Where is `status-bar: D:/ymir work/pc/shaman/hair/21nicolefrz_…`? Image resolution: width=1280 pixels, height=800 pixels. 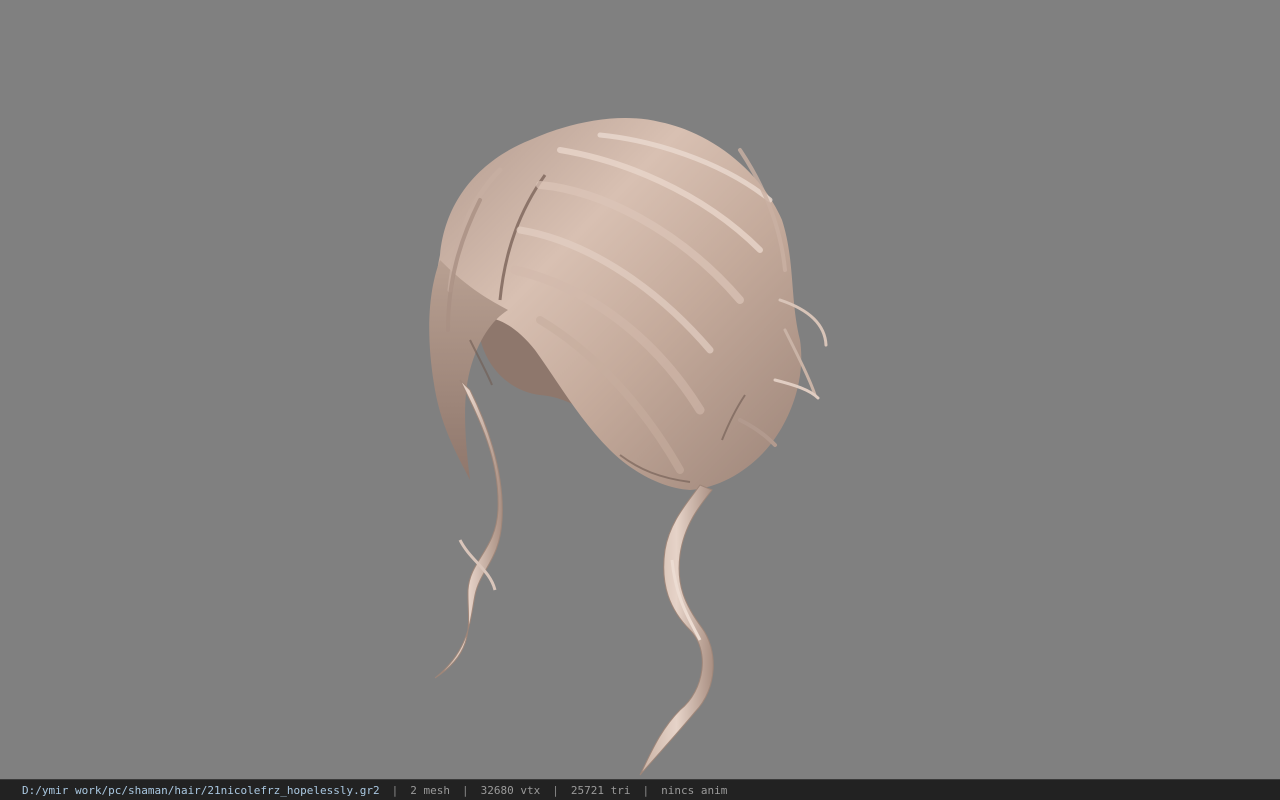 status-bar: D:/ymir work/pc/shaman/hair/21nicolefrz_… is located at coordinates (640, 789).